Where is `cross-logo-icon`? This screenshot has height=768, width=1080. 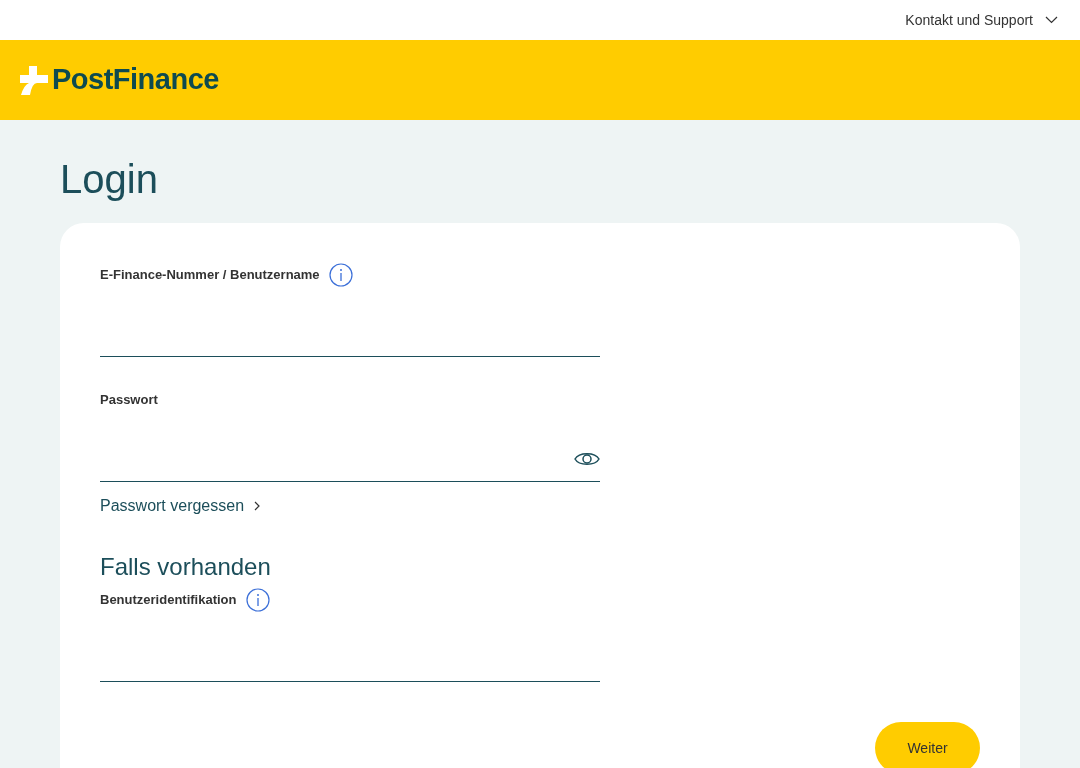
cross-logo-icon is located at coordinates (34, 80).